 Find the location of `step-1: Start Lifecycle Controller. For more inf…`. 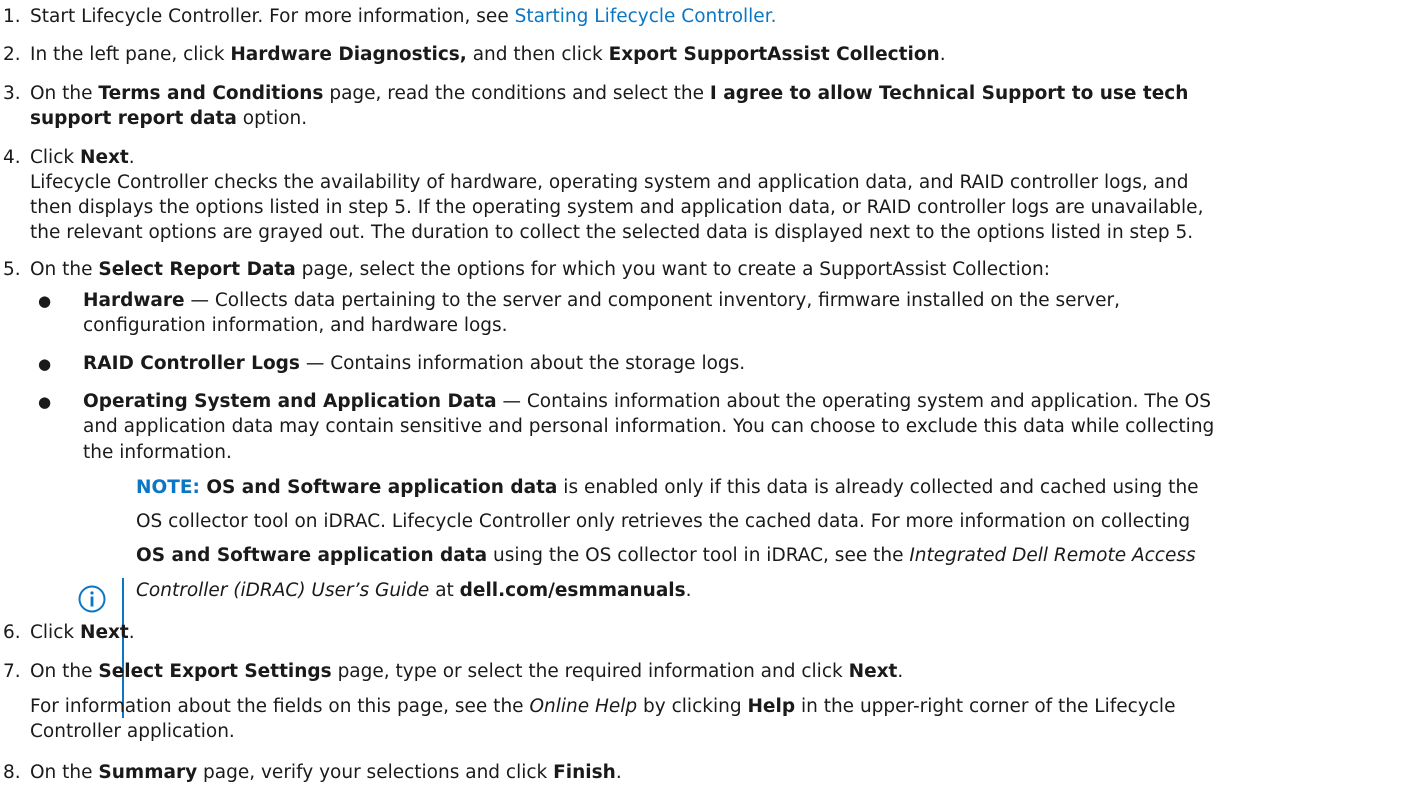

step-1: Start Lifecycle Controller. For more inf… is located at coordinates (403, 16).